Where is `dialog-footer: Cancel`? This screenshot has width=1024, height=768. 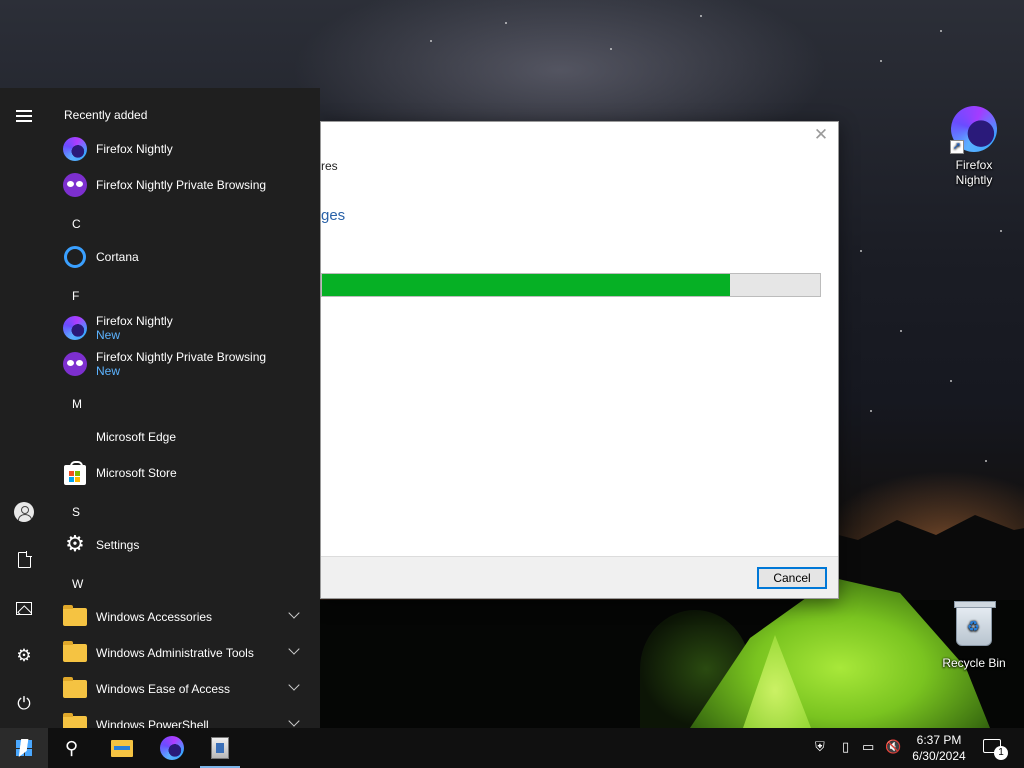
dialog-footer: Cancel is located at coordinates (579, 577).